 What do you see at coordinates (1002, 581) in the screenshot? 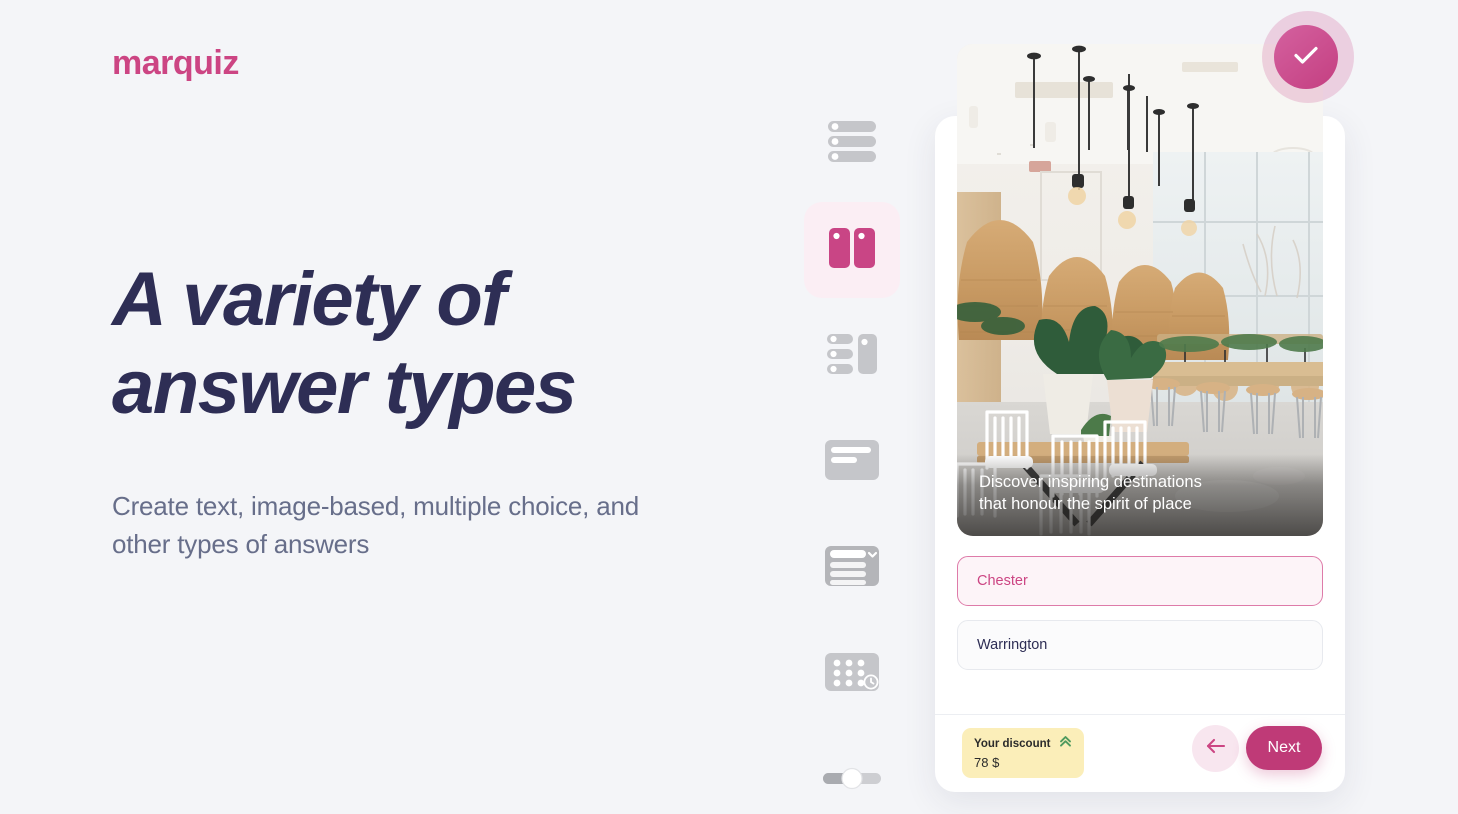
I see `answer-option-label: Chester` at bounding box center [1002, 581].